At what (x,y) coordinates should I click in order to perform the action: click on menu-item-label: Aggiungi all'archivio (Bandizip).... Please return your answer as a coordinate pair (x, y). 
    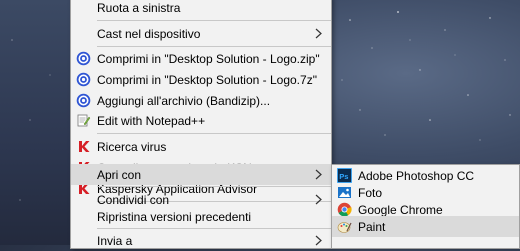
    Looking at the image, I should click on (184, 100).